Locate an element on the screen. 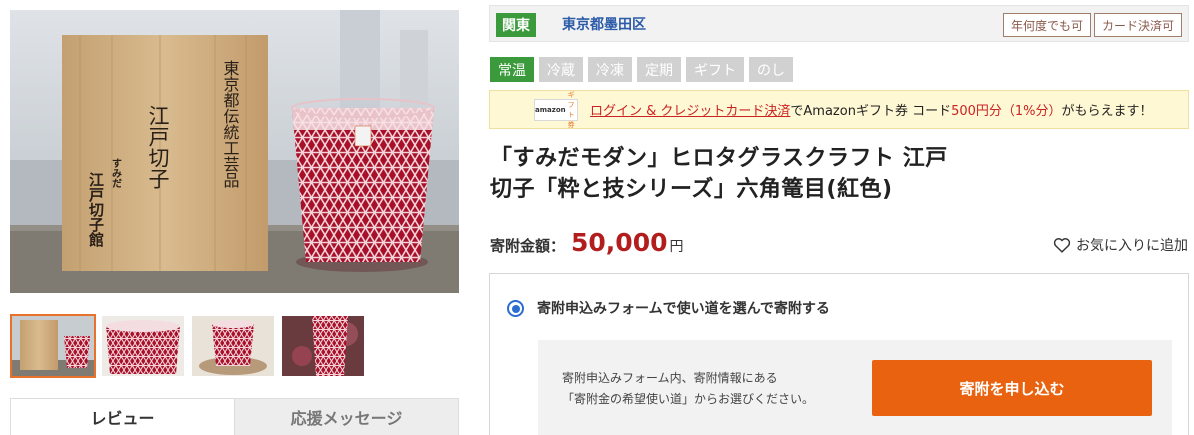 Image resolution: width=1194 pixels, height=435 pixels. box-brand-main: 江戸切子館 is located at coordinates (96, 209).